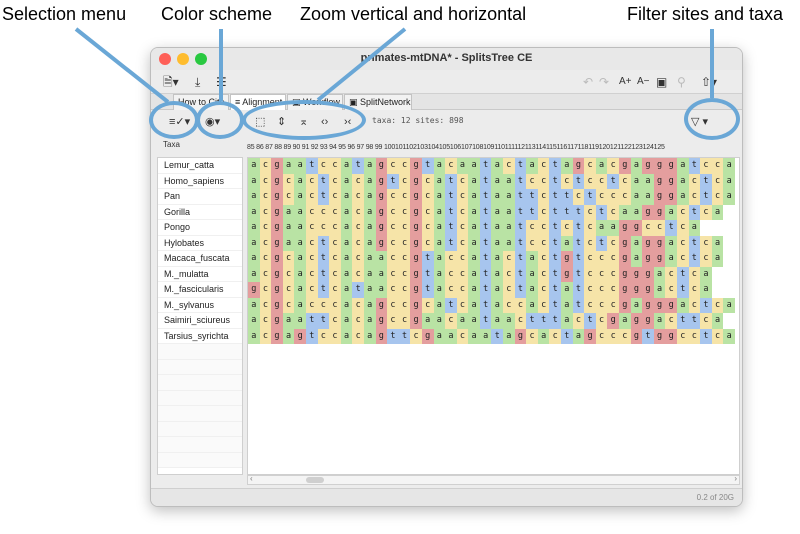 The width and height of the screenshot is (800, 534). What do you see at coordinates (179, 122) in the screenshot?
I see `selection-menu-button: ≡✓▾` at bounding box center [179, 122].